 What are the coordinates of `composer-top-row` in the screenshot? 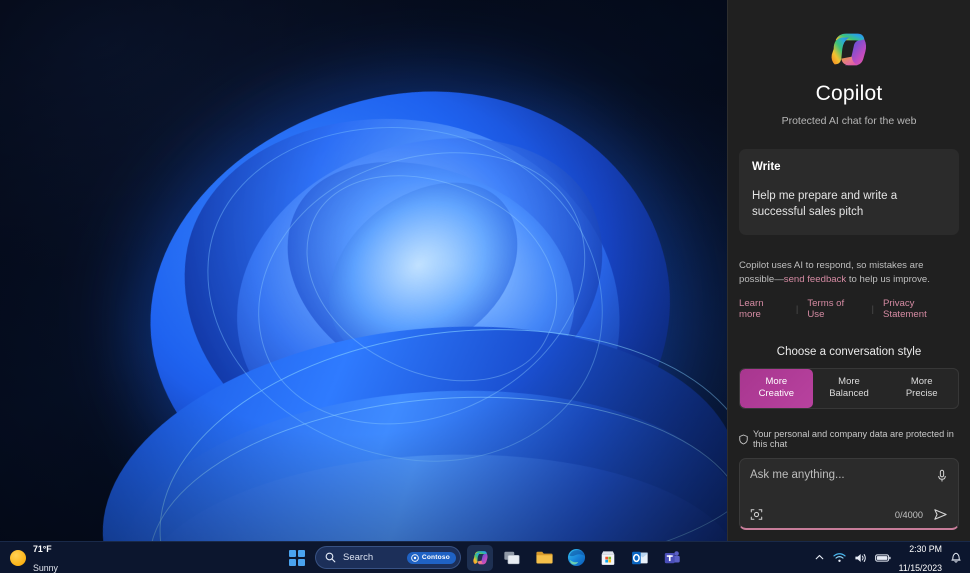 It's located at (849, 476).